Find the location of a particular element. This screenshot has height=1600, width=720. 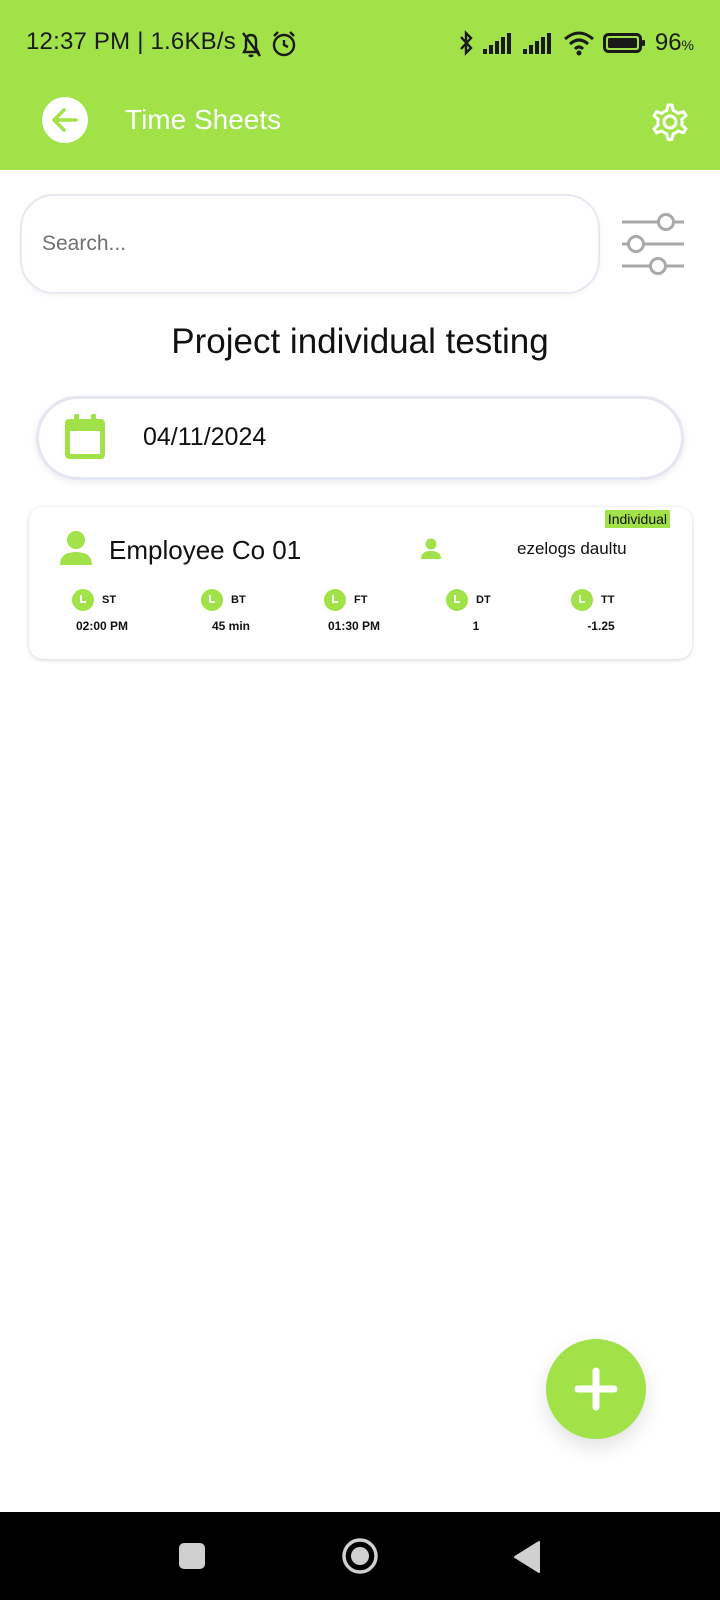

recents-icon is located at coordinates (192, 1556).